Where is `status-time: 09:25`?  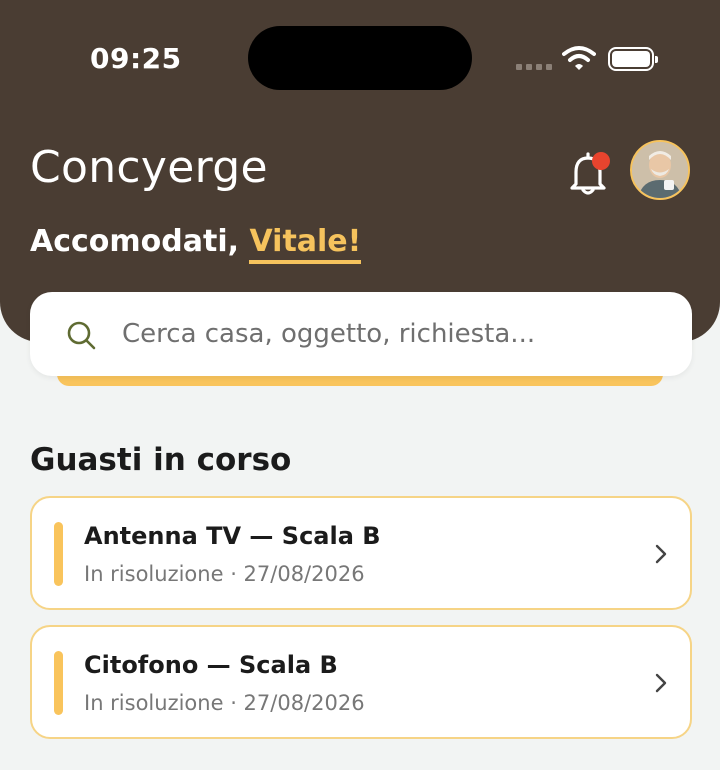
status-time: 09:25 is located at coordinates (136, 58).